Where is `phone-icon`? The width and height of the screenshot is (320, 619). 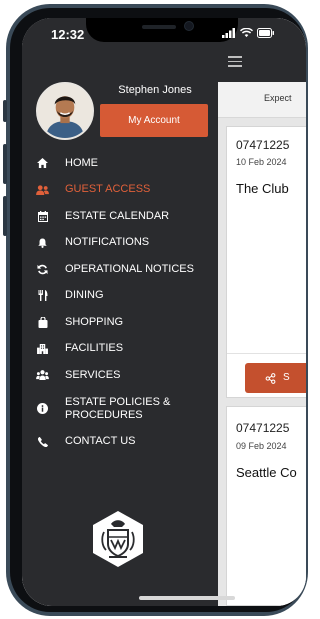
phone-icon is located at coordinates (42, 441).